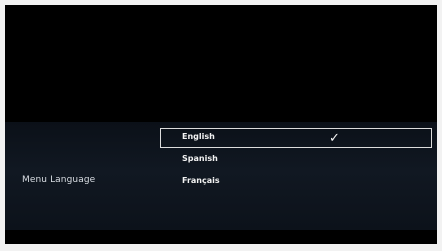 The width and height of the screenshot is (442, 251). Describe the element at coordinates (296, 138) in the screenshot. I see `language-option-english: English ✓` at that location.